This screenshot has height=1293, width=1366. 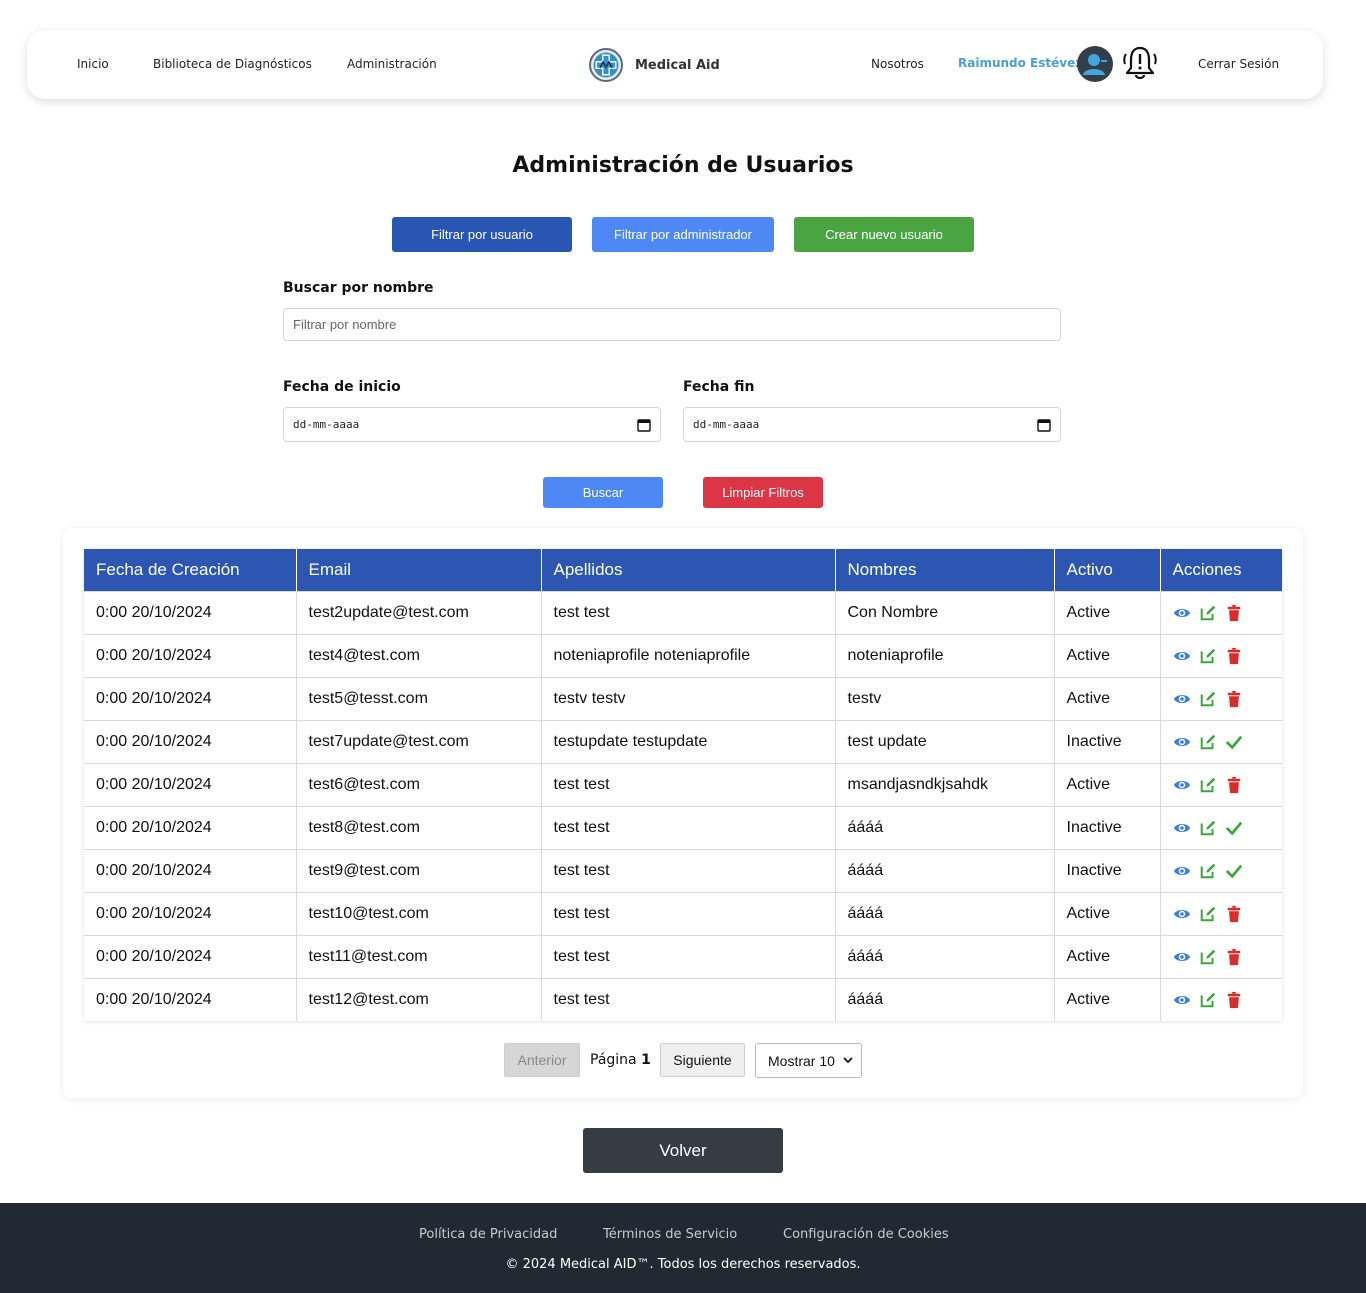 What do you see at coordinates (726, 424) in the screenshot?
I see `end-date-placeholder: dd-mm-aaaa` at bounding box center [726, 424].